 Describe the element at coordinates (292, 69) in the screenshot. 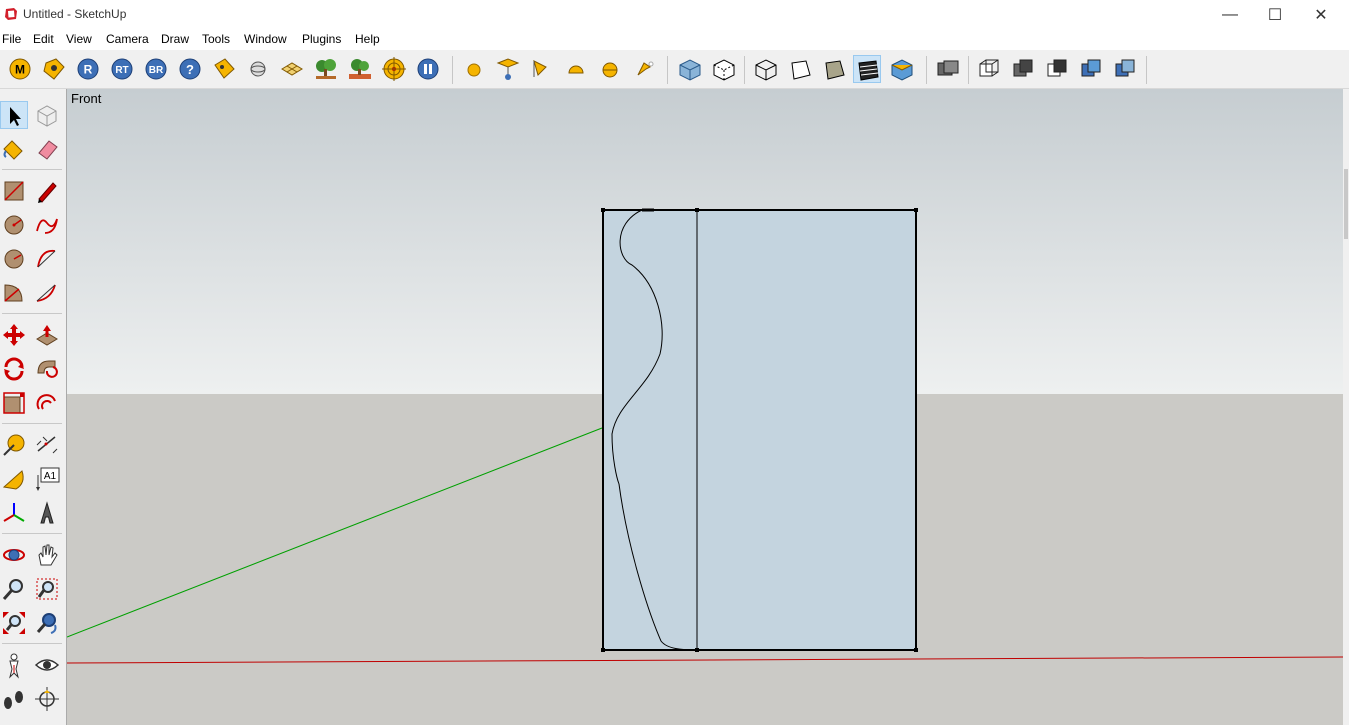

I see `grid-plugin-icon` at that location.